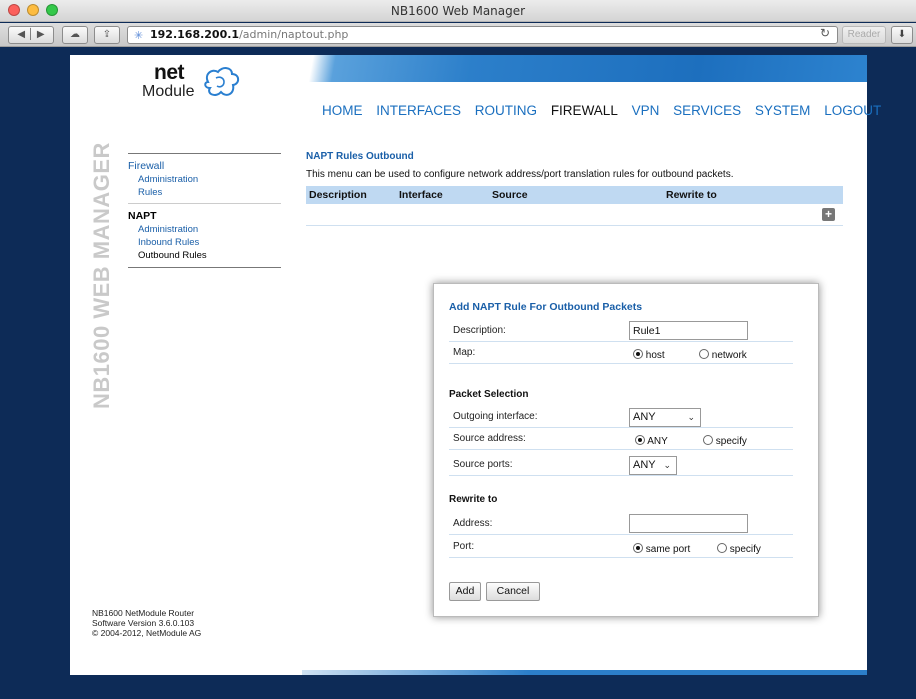 This screenshot has height=699, width=916. What do you see at coordinates (204, 163) in the screenshot?
I see `sidebar-item-firewall: Firewall` at bounding box center [204, 163].